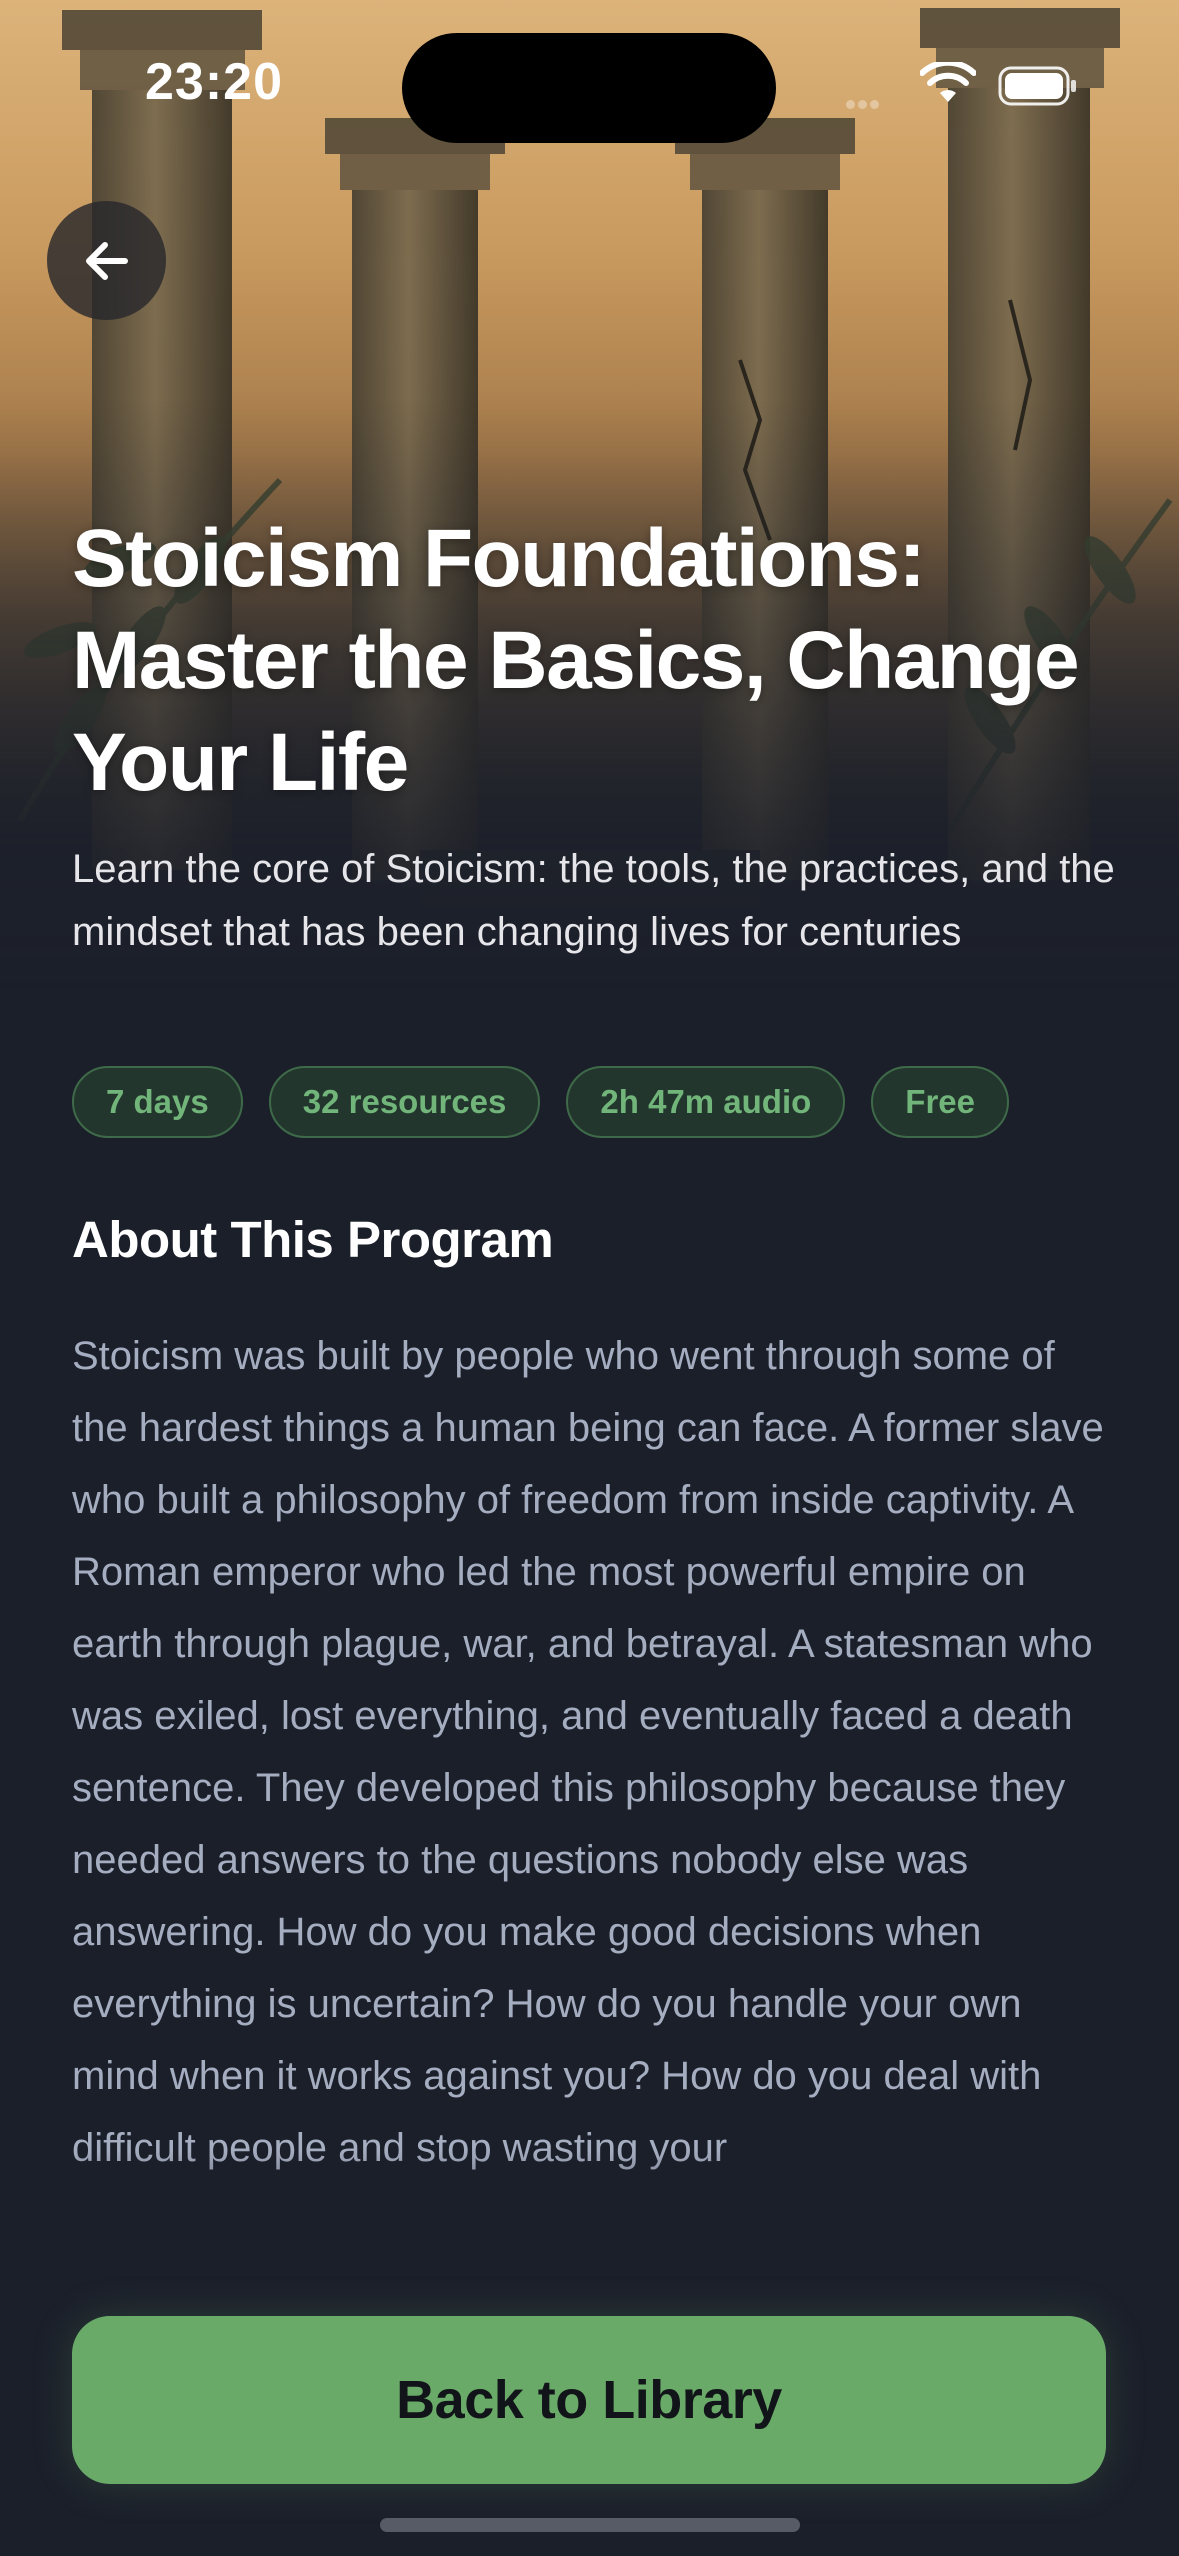 This screenshot has width=1179, height=2556. What do you see at coordinates (940, 1102) in the screenshot?
I see `chip-price: Free` at bounding box center [940, 1102].